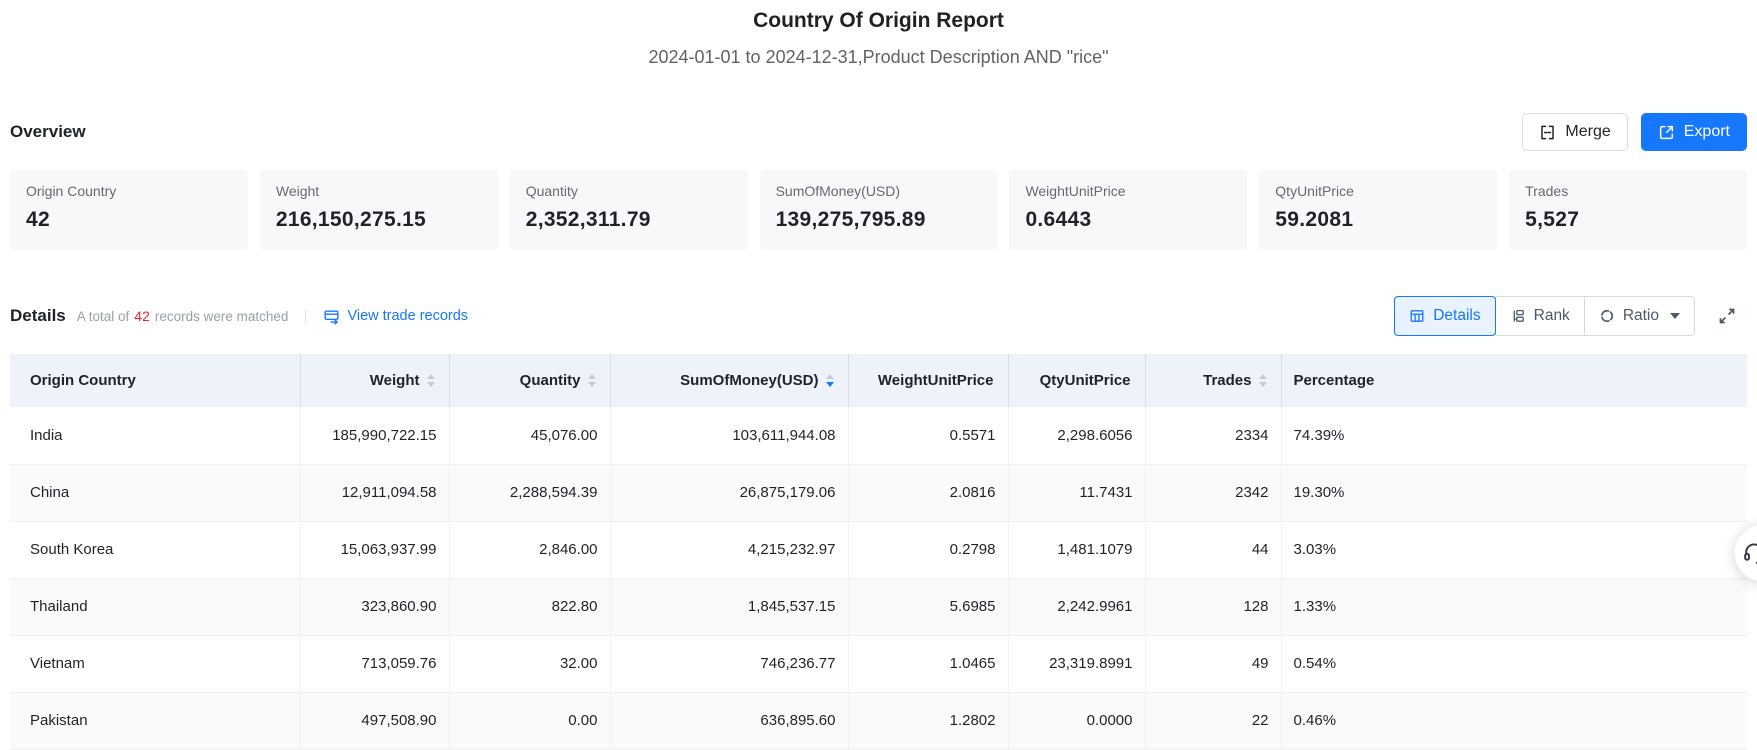 The width and height of the screenshot is (1757, 750). Describe the element at coordinates (1314, 191) in the screenshot. I see `stat-card-label: QtyUnitPrice` at that location.